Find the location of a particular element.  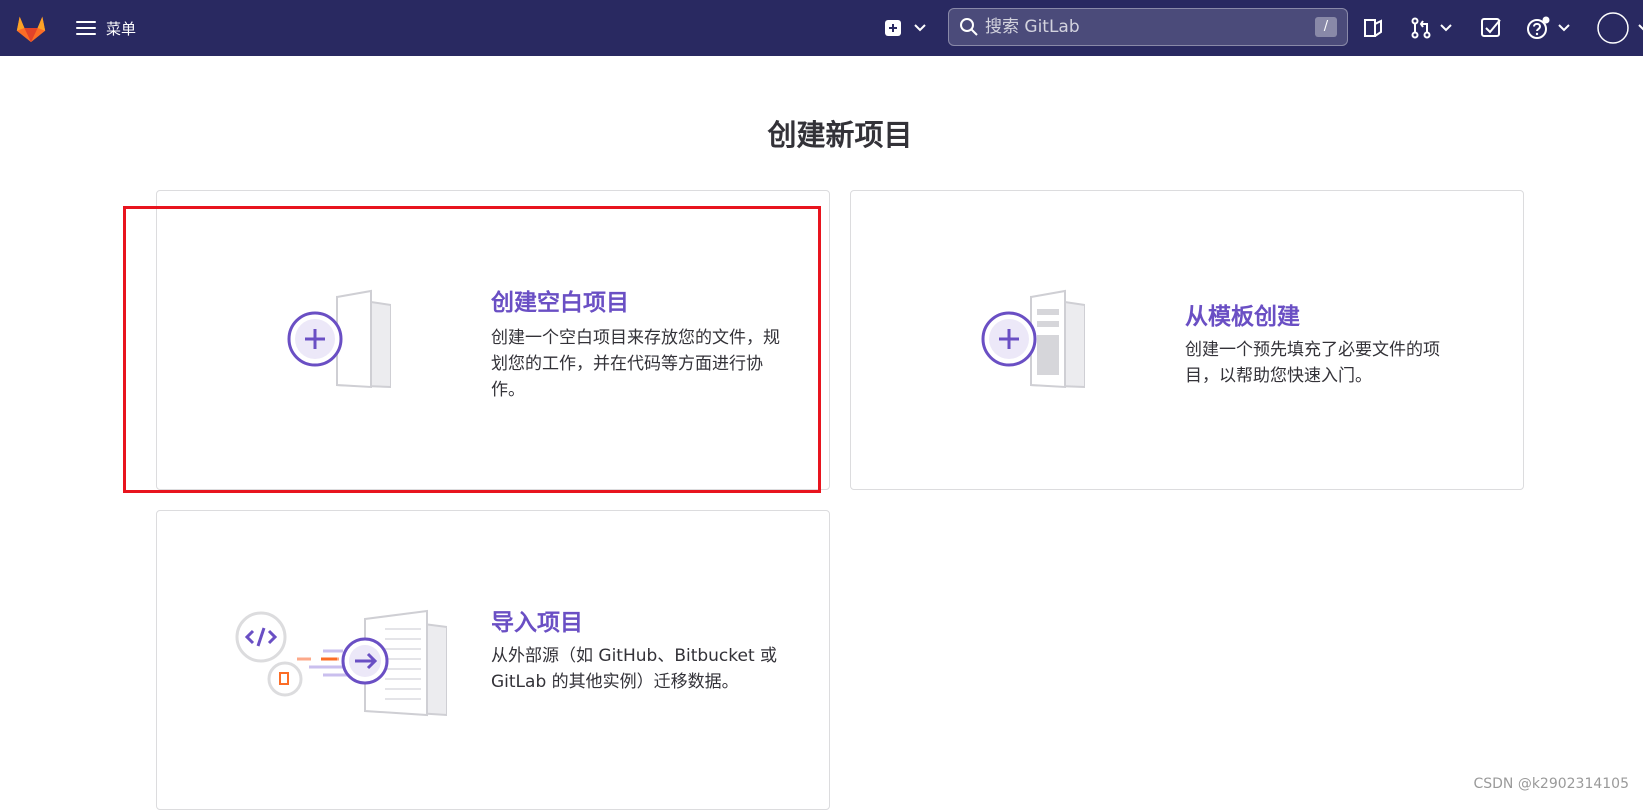

menu-label: 菜单 is located at coordinates (121, 28).